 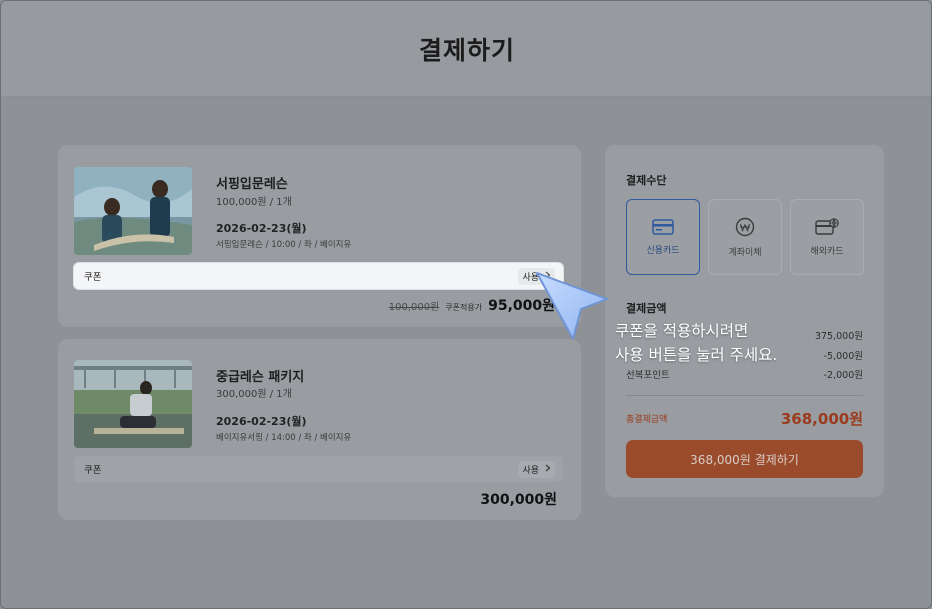 I want to click on coupon-use-button: 사용, so click(x=536, y=469).